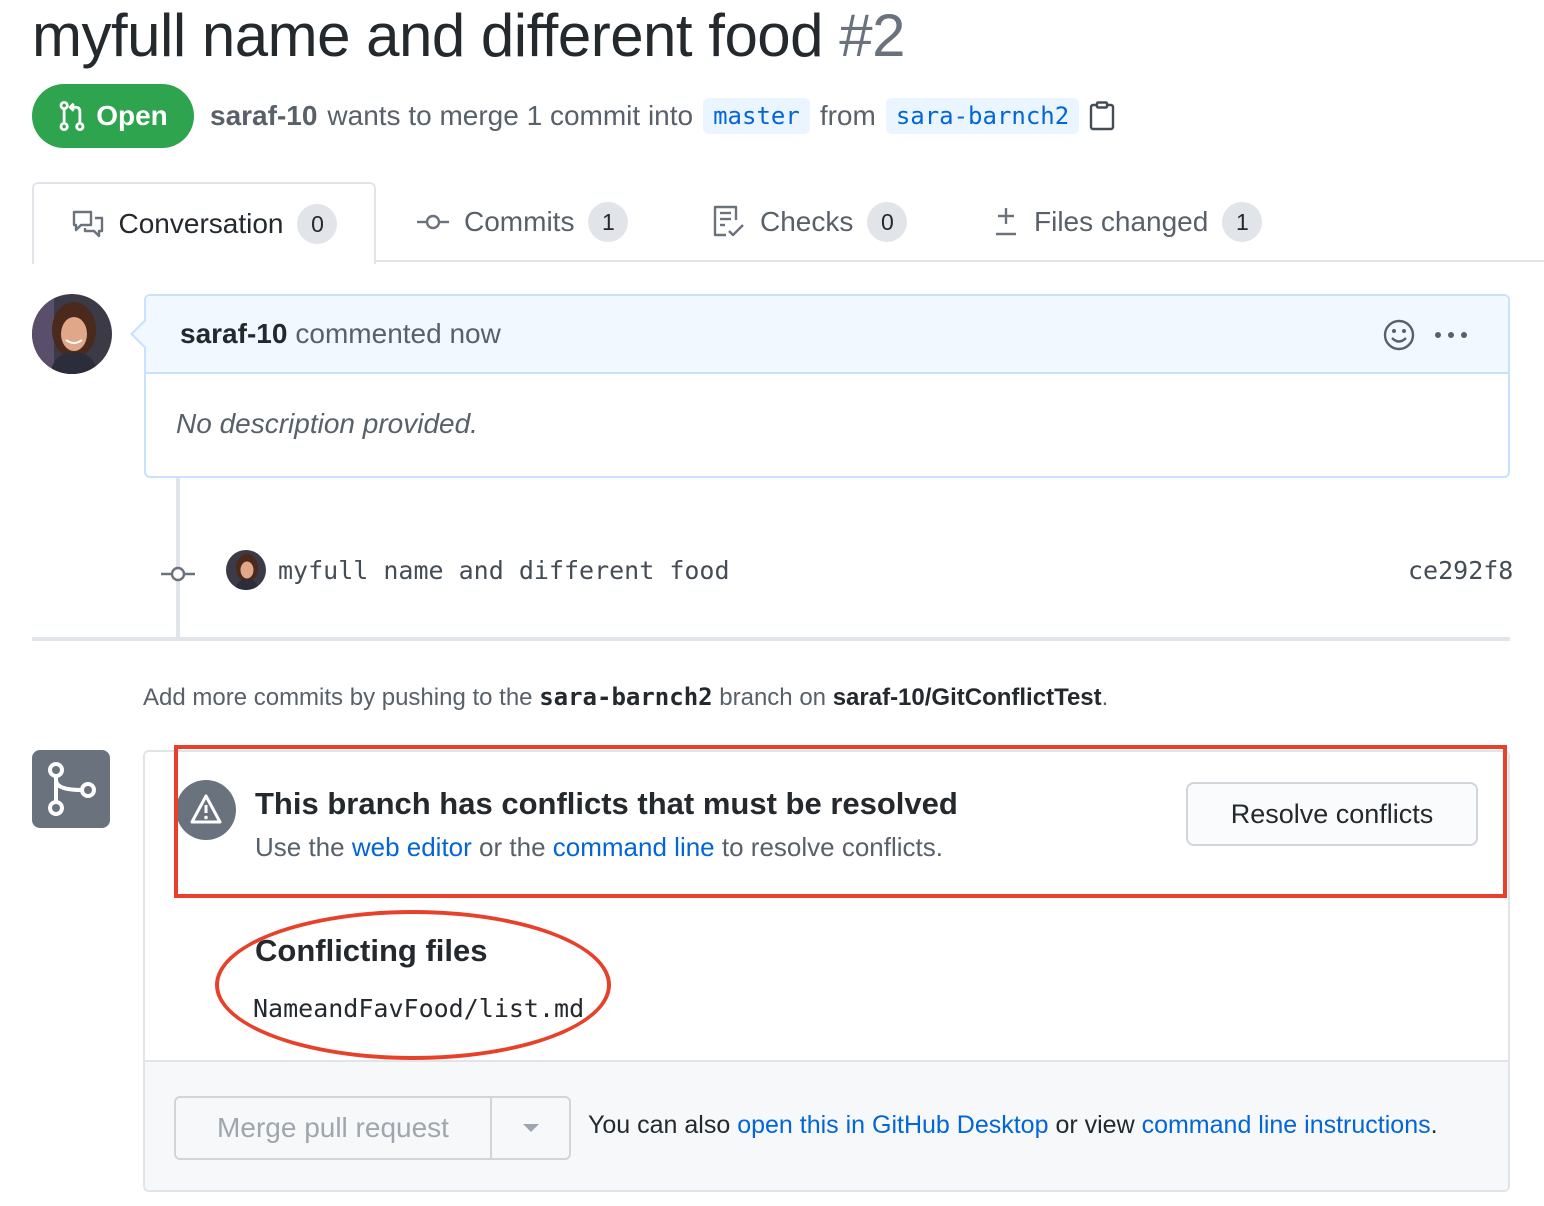  Describe the element at coordinates (1105, 697) in the screenshot. I see `hint-suffix: .` at that location.